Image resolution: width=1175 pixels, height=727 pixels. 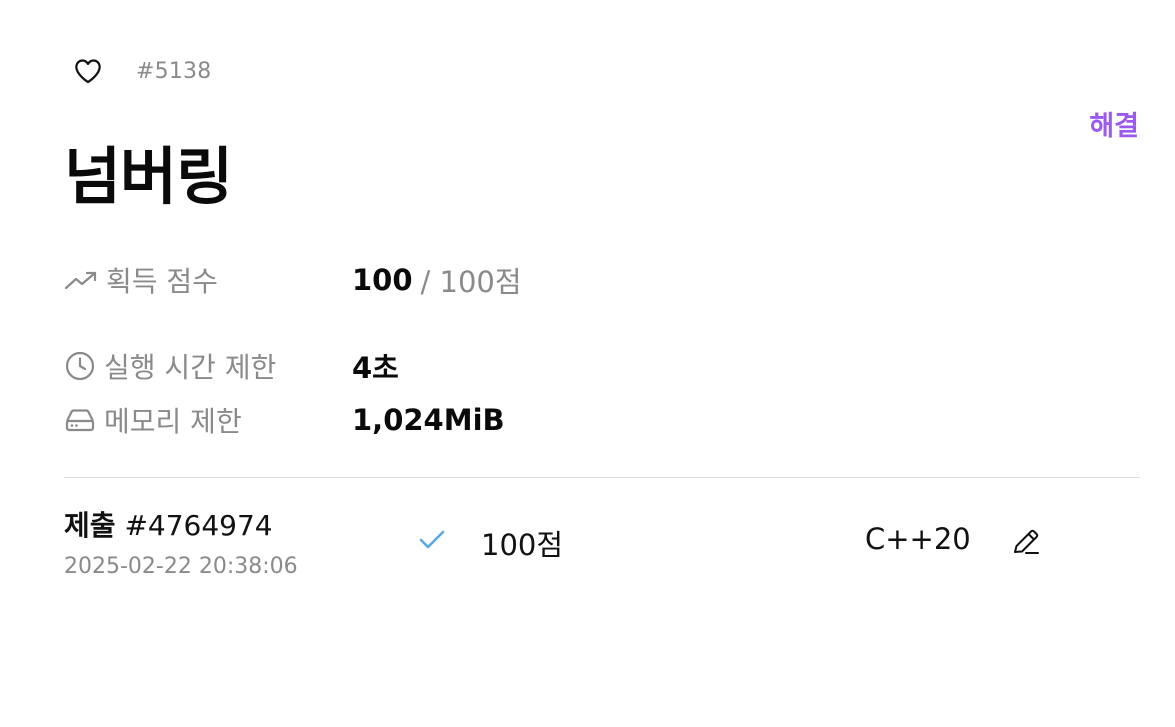 What do you see at coordinates (918, 539) in the screenshot?
I see `submission-language: C++20` at bounding box center [918, 539].